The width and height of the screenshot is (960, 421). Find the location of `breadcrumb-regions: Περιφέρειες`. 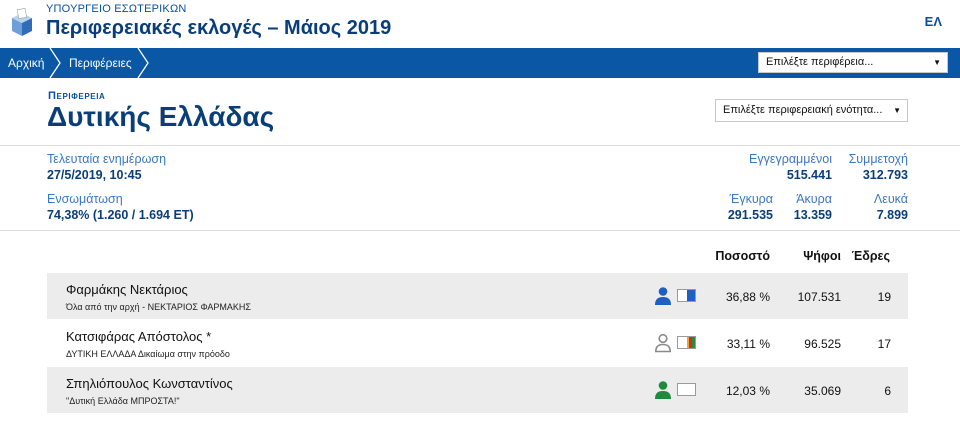

breadcrumb-regions: Περιφέρειες is located at coordinates (100, 63).